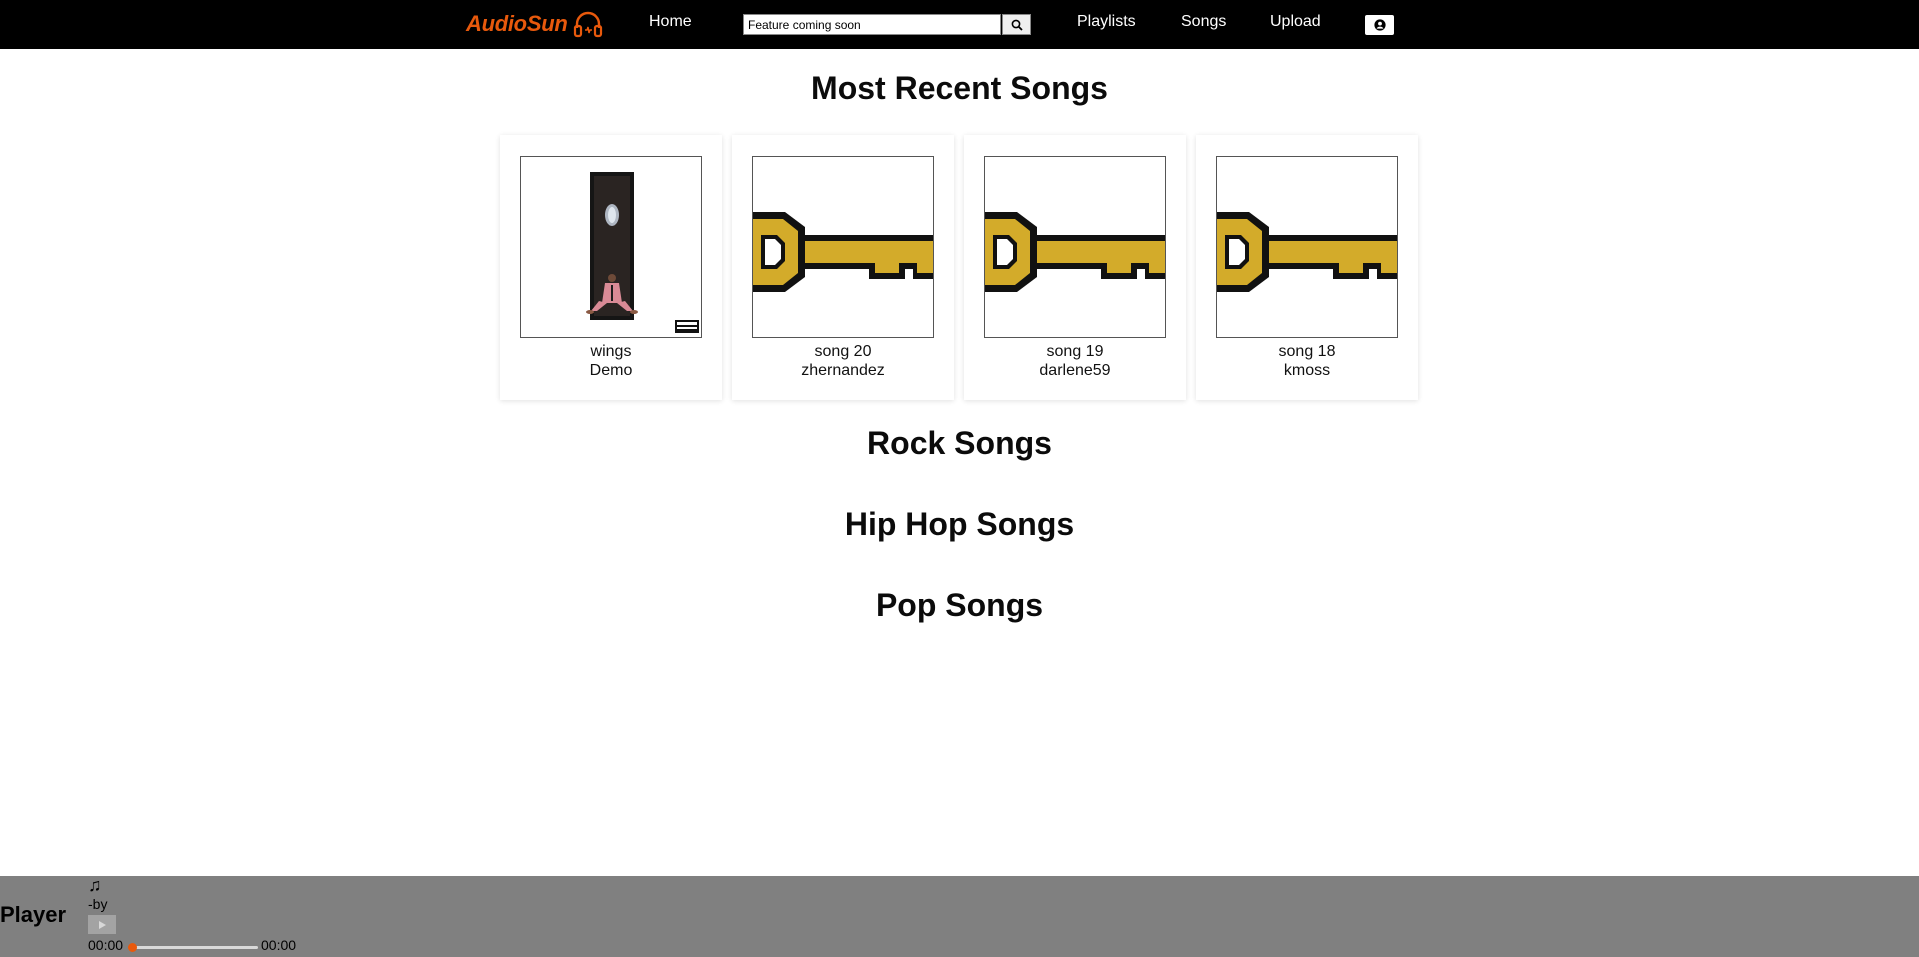  Describe the element at coordinates (1075, 352) in the screenshot. I see `song-title: song 19` at that location.